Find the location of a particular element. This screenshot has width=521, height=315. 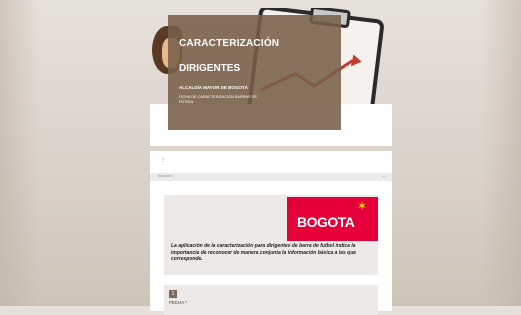

background-shade-right is located at coordinates (501, 153).